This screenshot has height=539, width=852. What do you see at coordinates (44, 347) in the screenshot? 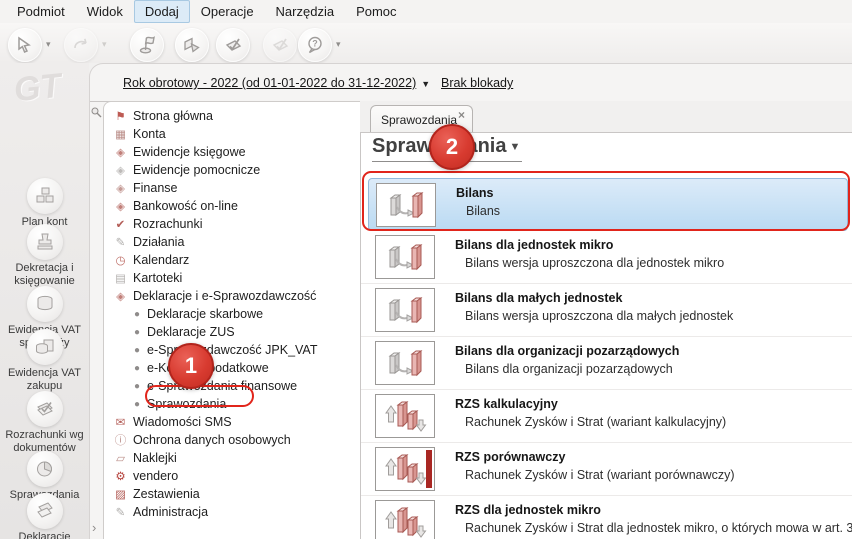
I see `vat-purchase-icon` at bounding box center [44, 347].